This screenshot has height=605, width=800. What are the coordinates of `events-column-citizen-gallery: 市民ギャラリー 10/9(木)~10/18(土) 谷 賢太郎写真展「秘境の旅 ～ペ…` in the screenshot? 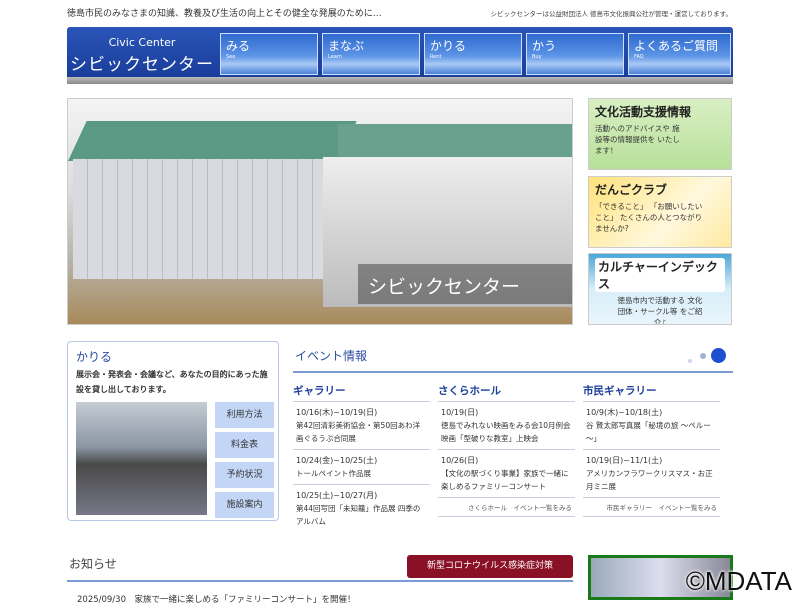 It's located at (651, 450).